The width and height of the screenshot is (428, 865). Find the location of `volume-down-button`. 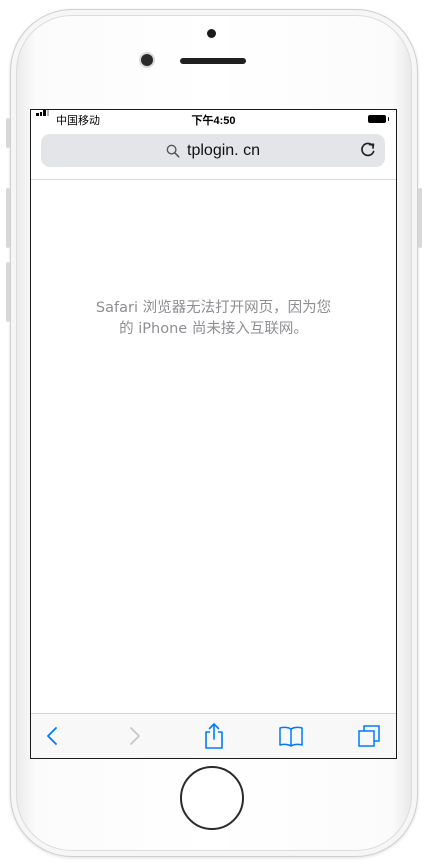

volume-down-button is located at coordinates (8, 292).